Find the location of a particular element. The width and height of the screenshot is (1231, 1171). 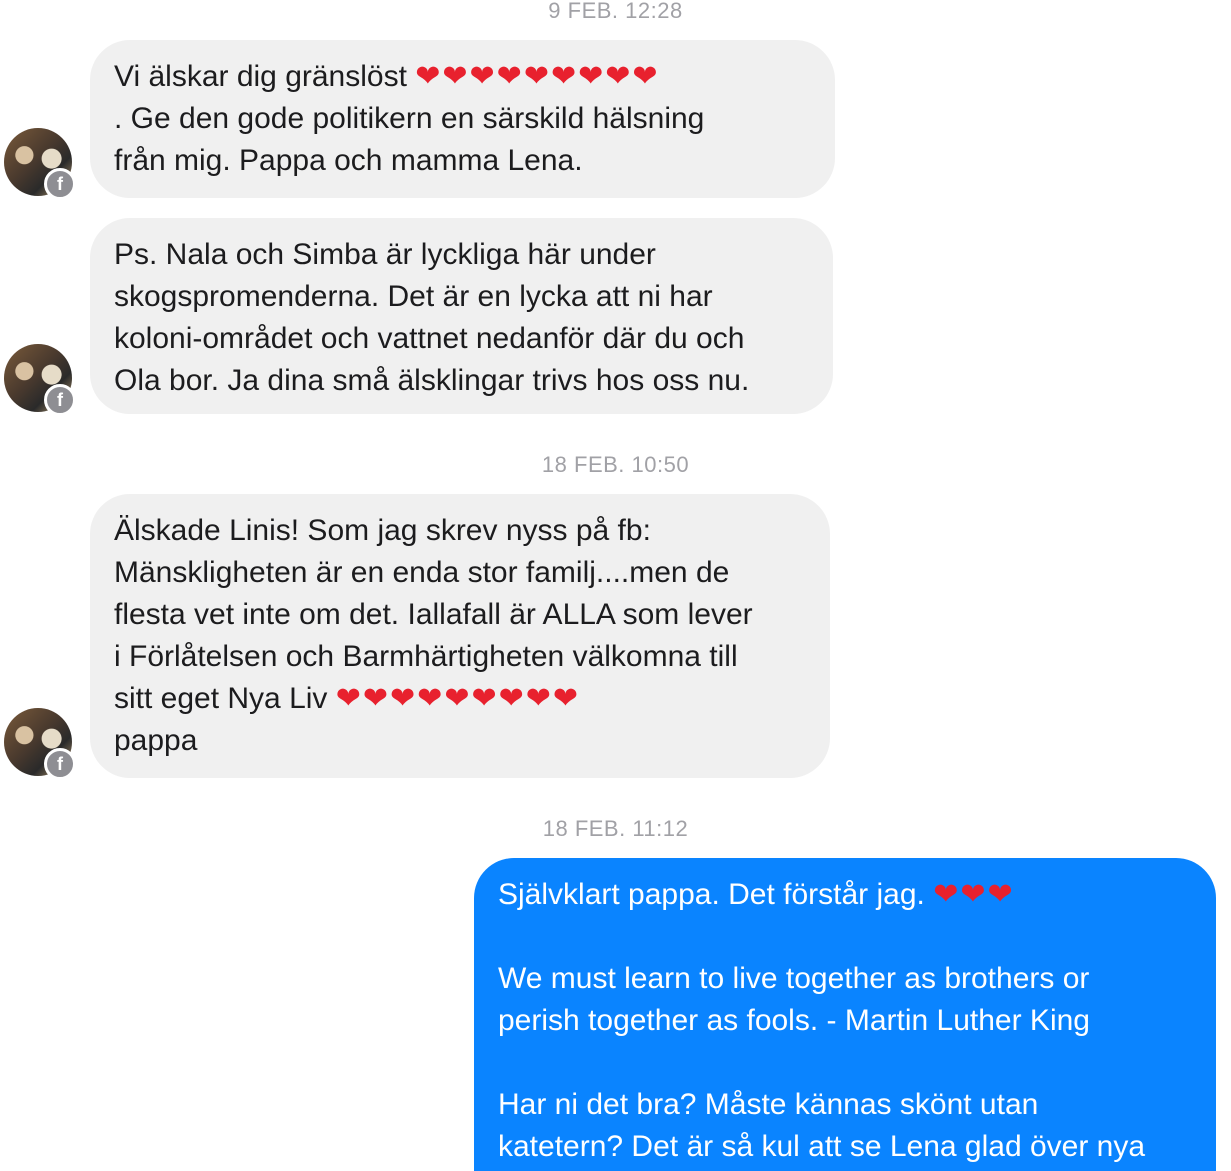

timestamp: 18 FEB. 11:12 is located at coordinates (615, 828).